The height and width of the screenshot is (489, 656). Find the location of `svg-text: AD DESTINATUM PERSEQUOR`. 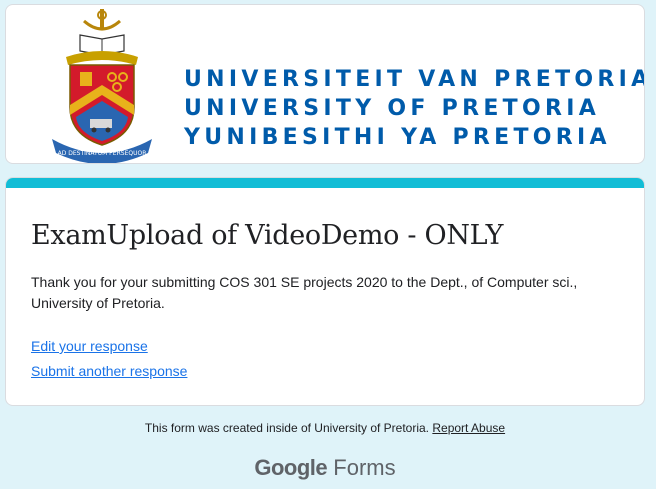

svg-text: AD DESTINATUM PERSEQUOR is located at coordinates (102, 153).